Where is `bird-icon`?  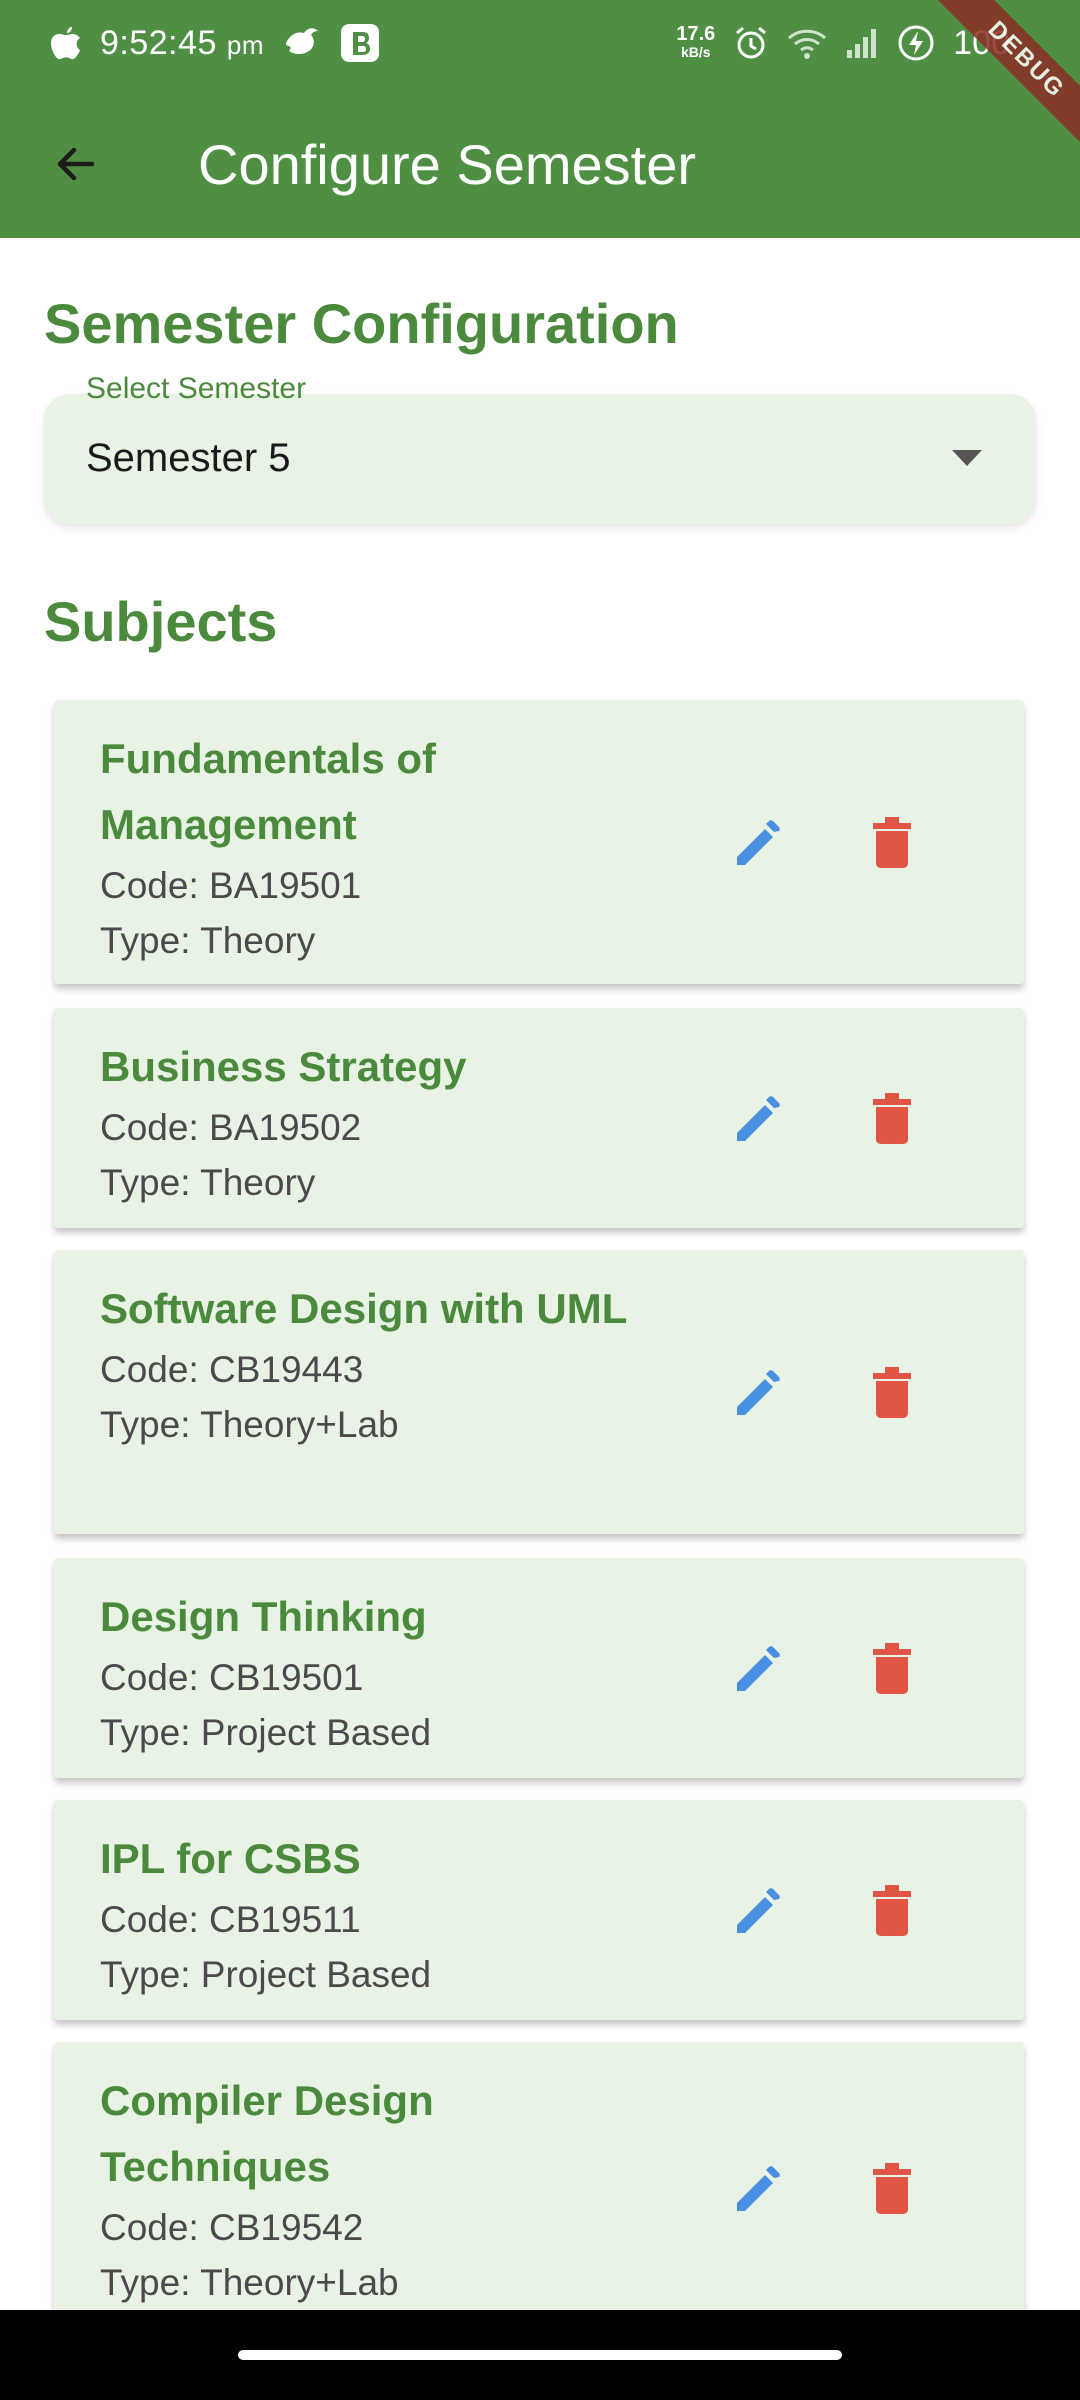 bird-icon is located at coordinates (302, 43).